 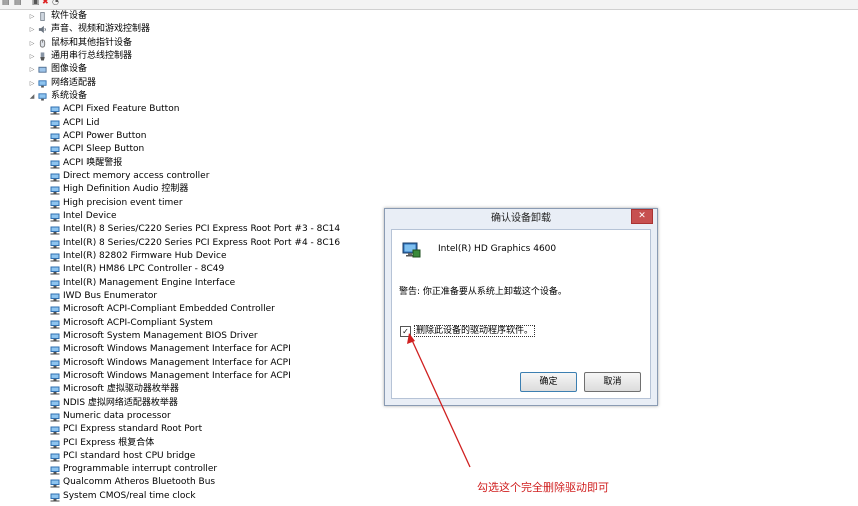 What do you see at coordinates (190, 203) in the screenshot?
I see `system-device-item: High precision event timer` at bounding box center [190, 203].